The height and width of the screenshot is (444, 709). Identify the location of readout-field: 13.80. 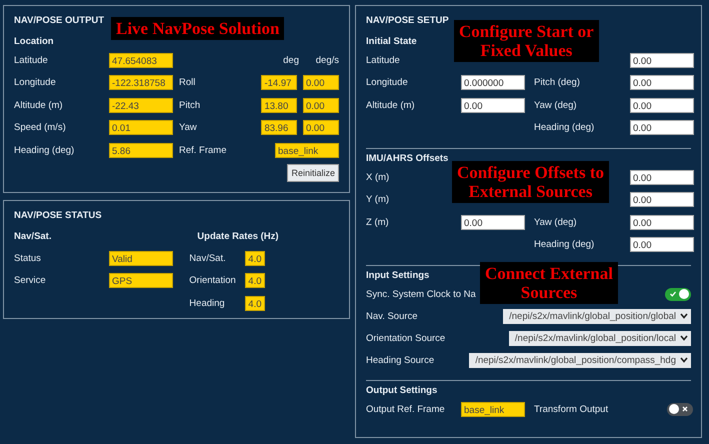
(279, 105).